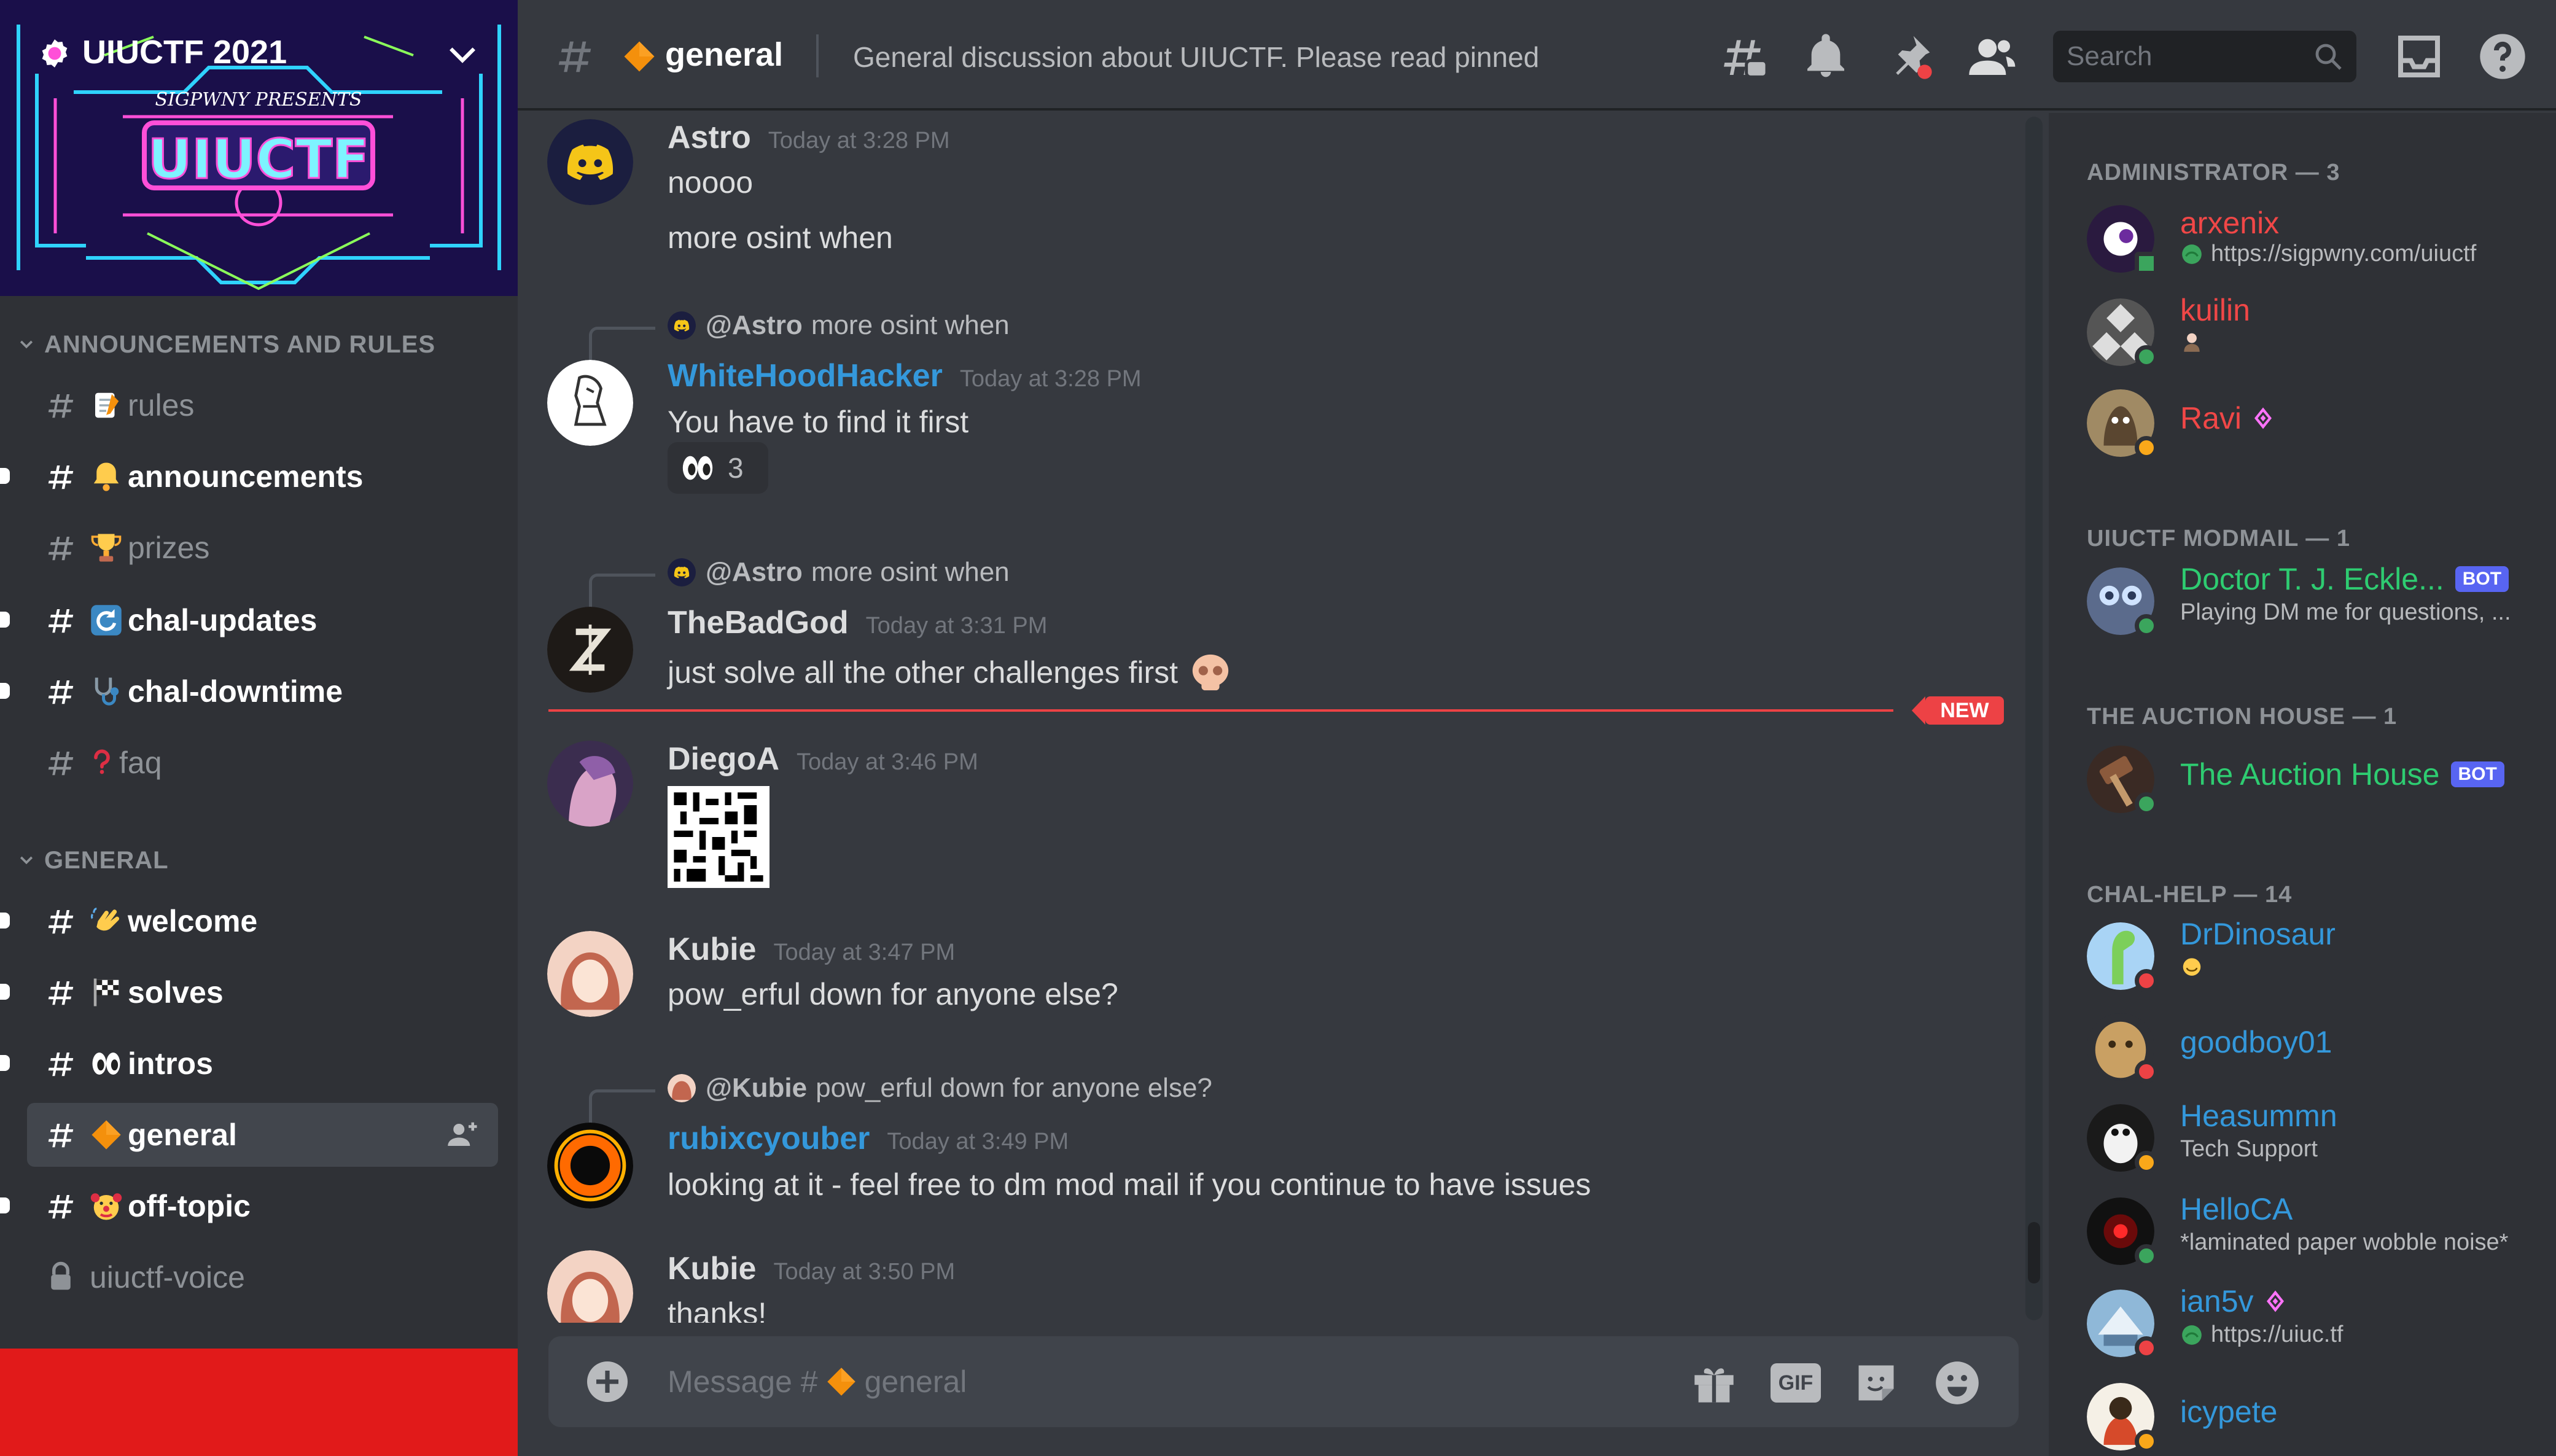  Describe the element at coordinates (262, 405) in the screenshot. I see `channel-rules: rules` at that location.